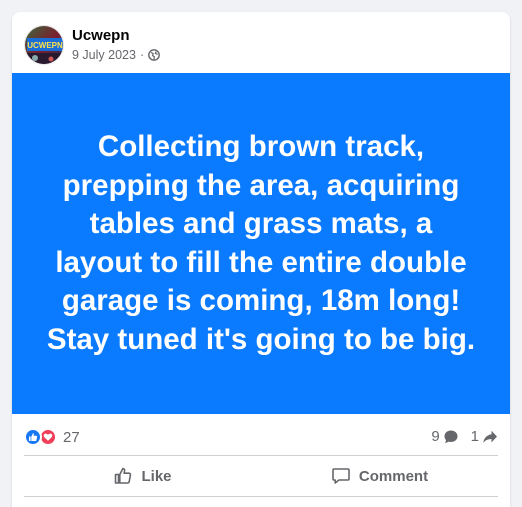 The width and height of the screenshot is (522, 507). I want to click on actions-divider, so click(261, 496).